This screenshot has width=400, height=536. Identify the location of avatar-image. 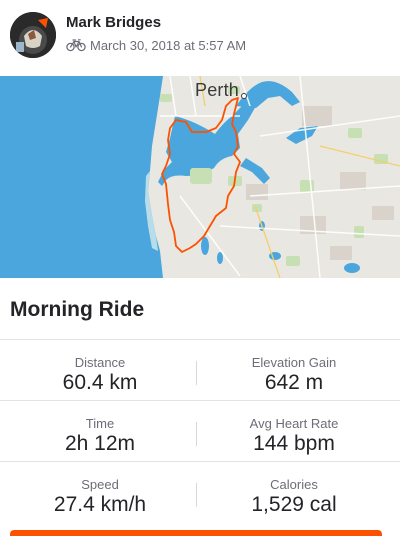
(33, 35).